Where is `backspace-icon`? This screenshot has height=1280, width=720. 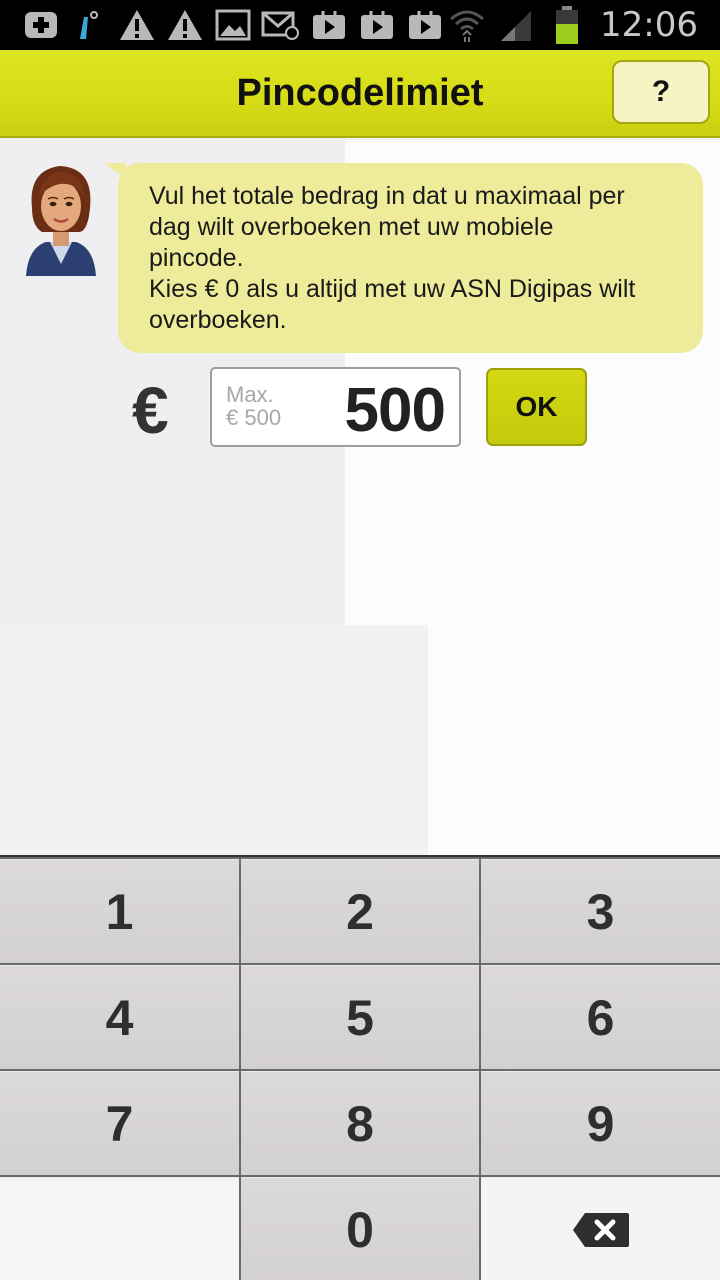
backspace-icon is located at coordinates (601, 1230).